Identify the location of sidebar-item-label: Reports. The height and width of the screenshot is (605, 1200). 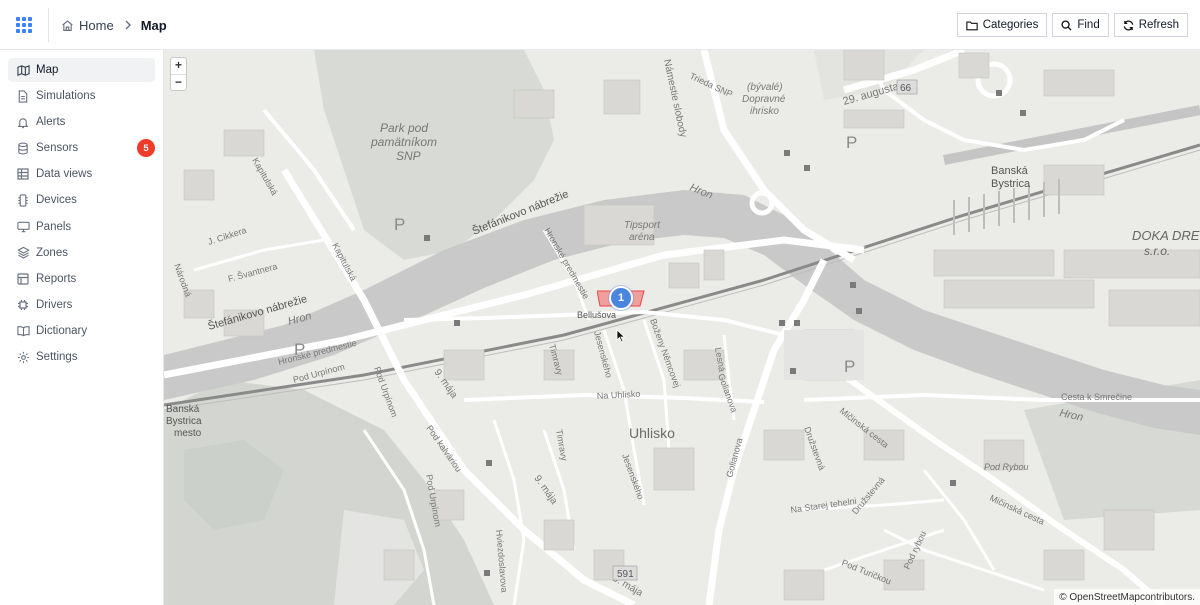
(56, 278).